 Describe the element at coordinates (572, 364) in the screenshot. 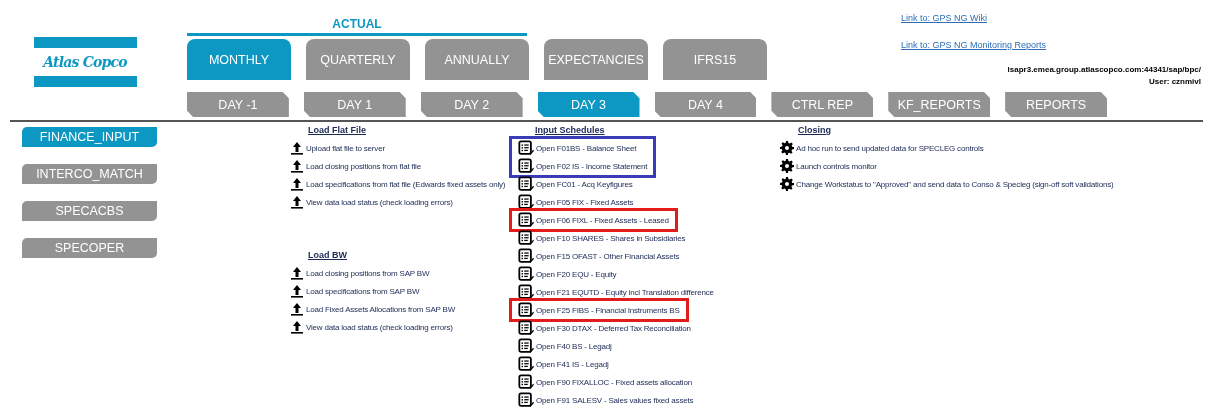

I see `schedule-link: Open F41 IS - Legadj` at that location.